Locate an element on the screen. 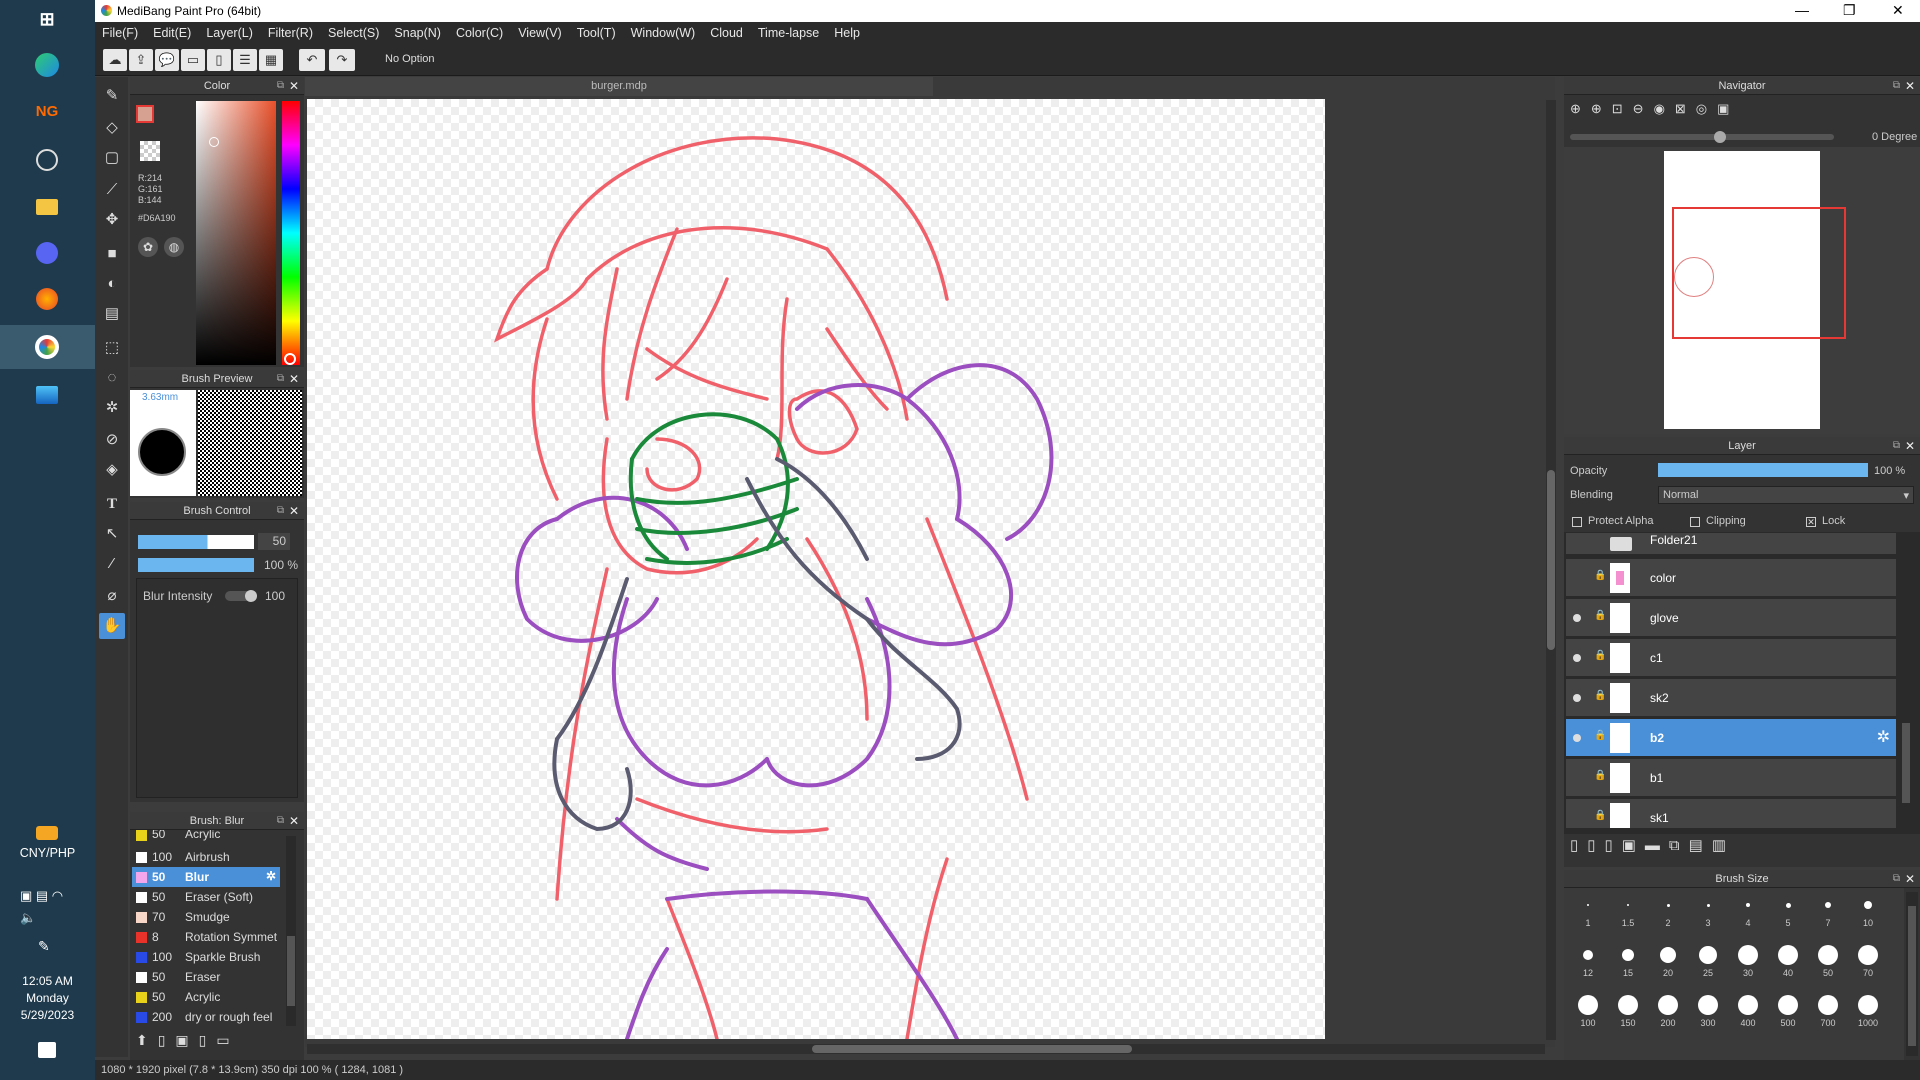 The width and height of the screenshot is (1920, 1080). system-tray-icons: ▣ ▤ ◠ is located at coordinates (41, 896).